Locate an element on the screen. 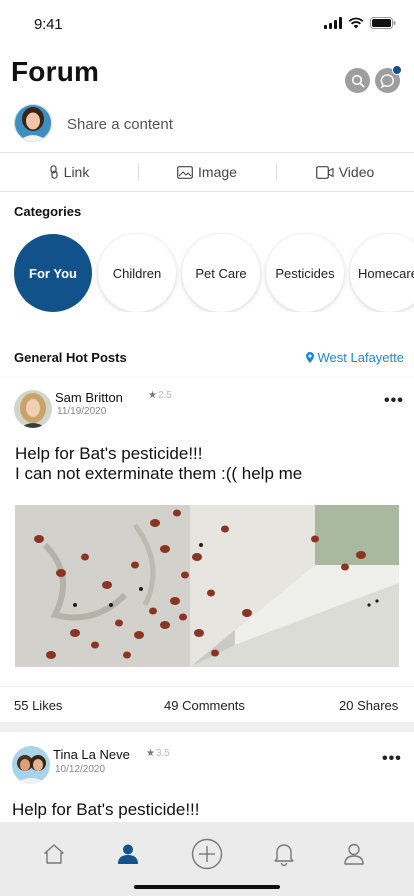 This screenshot has height=896, width=414. categories-title: Categories is located at coordinates (48, 211).